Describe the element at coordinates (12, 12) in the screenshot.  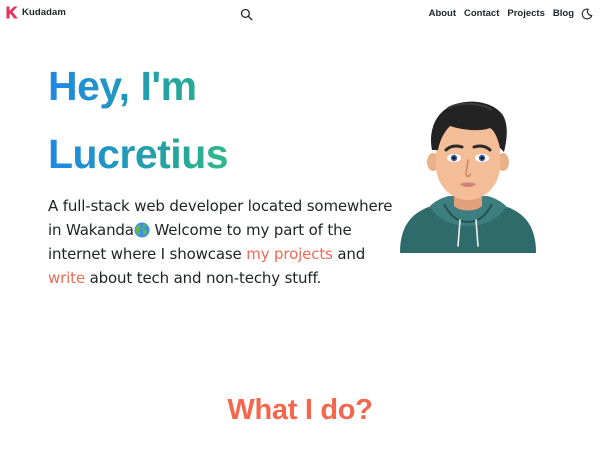
I see `k-logo-icon` at that location.